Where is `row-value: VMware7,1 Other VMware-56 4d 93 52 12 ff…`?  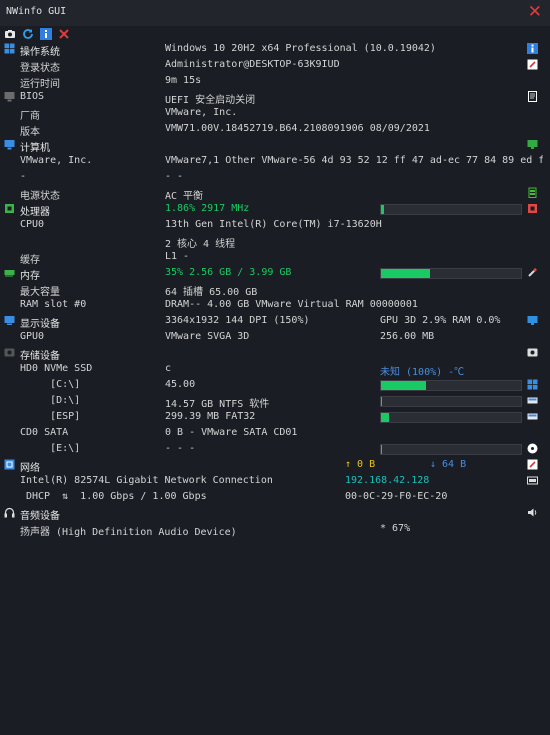 row-value: VMware7,1 Other VMware-56 4d 93 52 12 ff… is located at coordinates (354, 160).